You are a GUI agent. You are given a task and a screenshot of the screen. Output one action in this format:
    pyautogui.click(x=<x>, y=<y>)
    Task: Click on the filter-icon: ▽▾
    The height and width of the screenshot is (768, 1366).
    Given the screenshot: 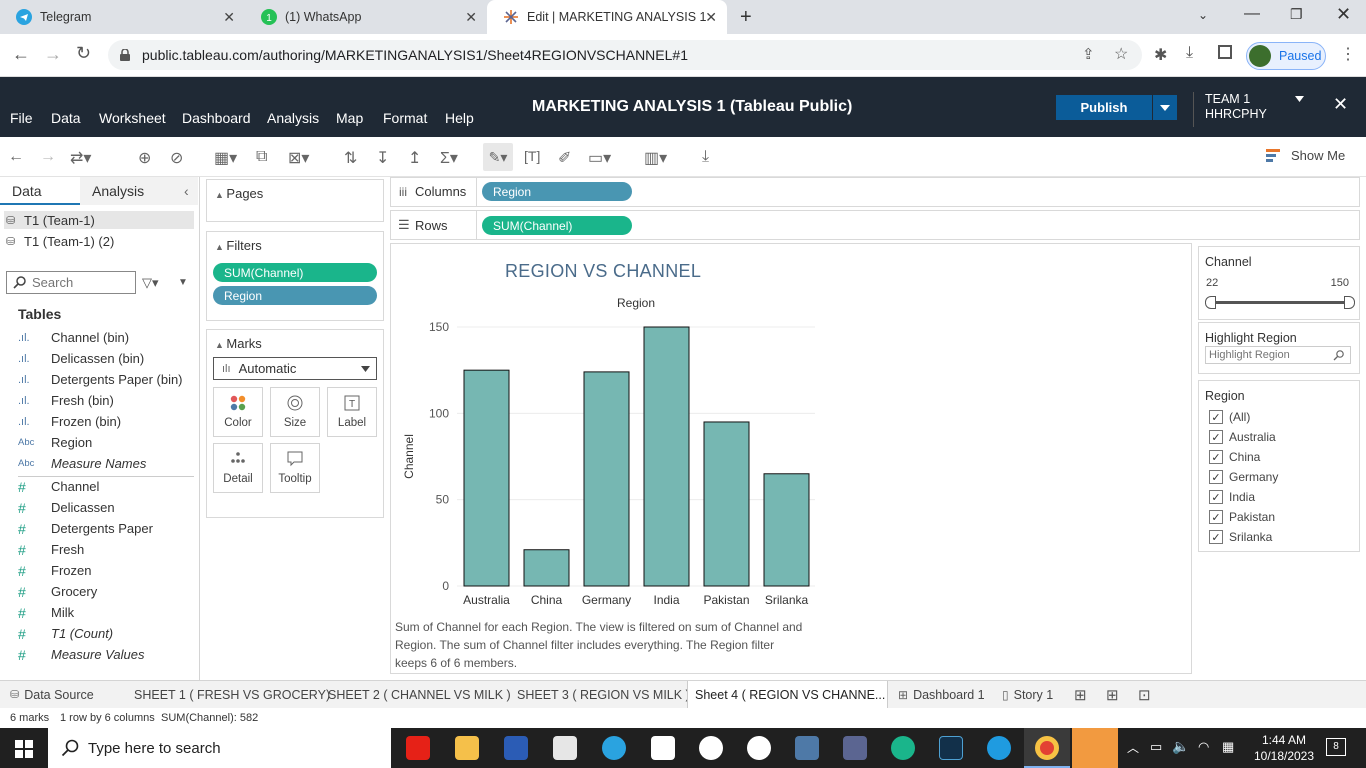 What is the action you would take?
    pyautogui.click(x=150, y=283)
    